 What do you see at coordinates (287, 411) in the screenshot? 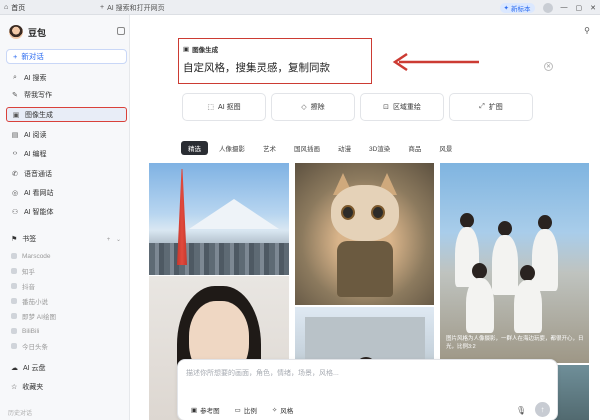
I see `button-label: 风格` at bounding box center [287, 411].